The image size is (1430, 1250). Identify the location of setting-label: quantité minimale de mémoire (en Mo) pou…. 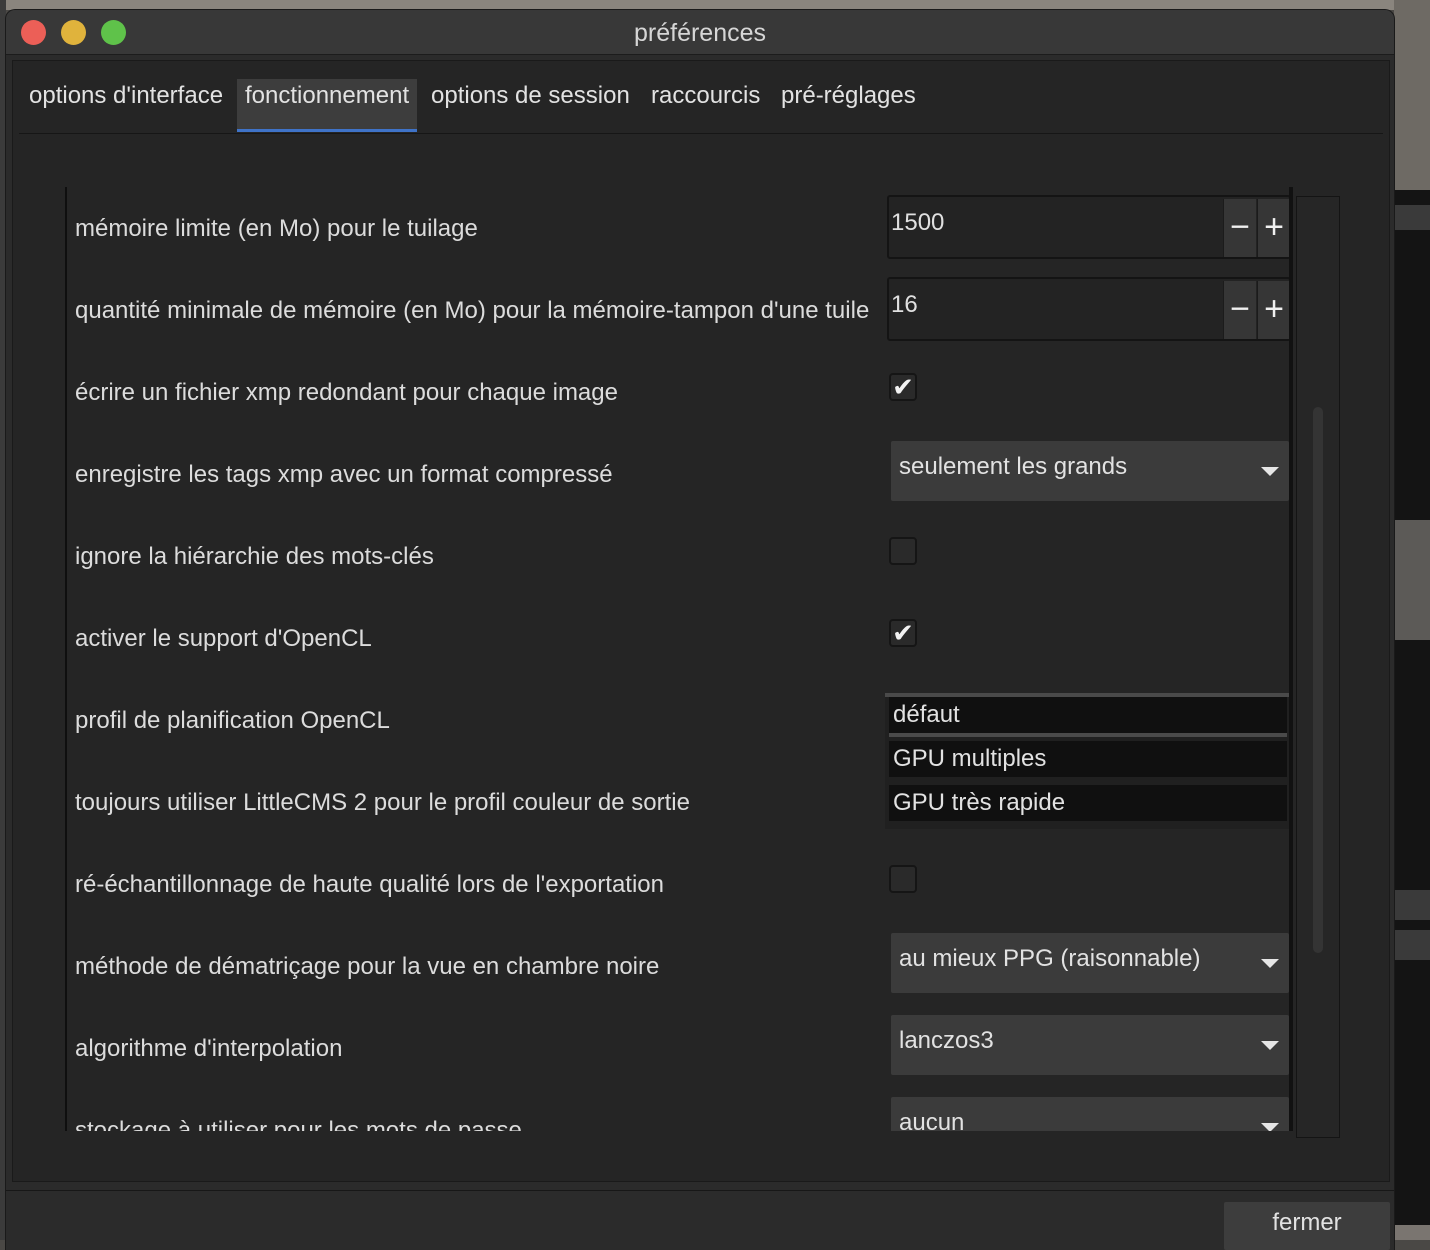
(472, 310).